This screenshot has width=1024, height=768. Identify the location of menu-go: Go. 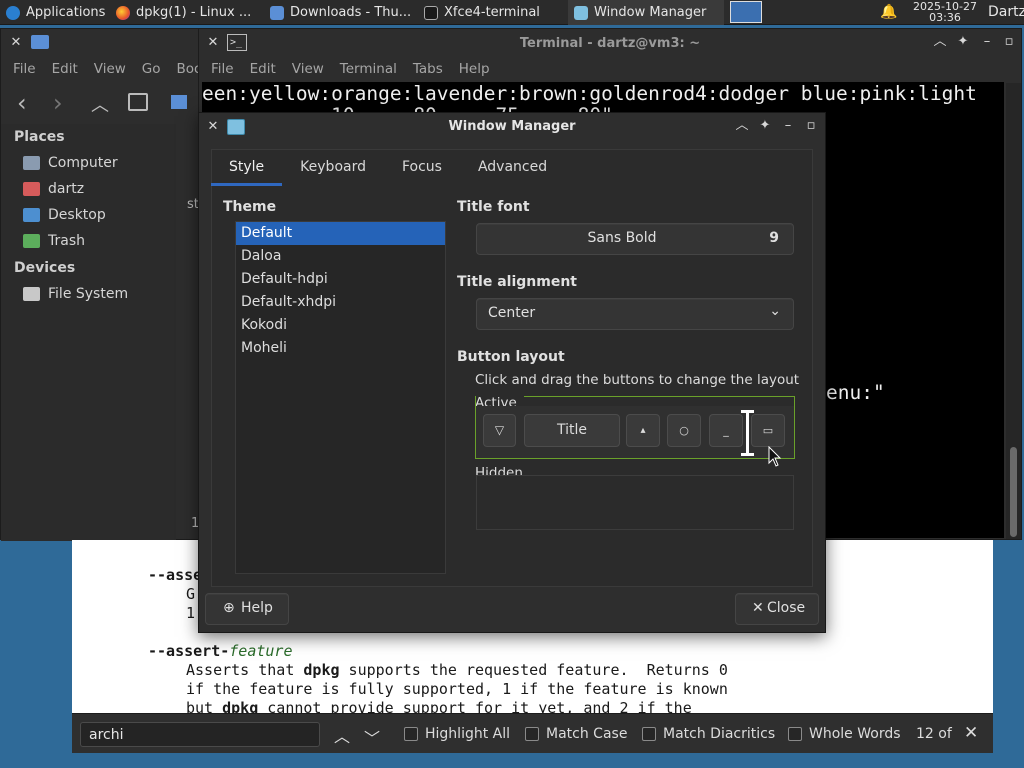
(151, 69).